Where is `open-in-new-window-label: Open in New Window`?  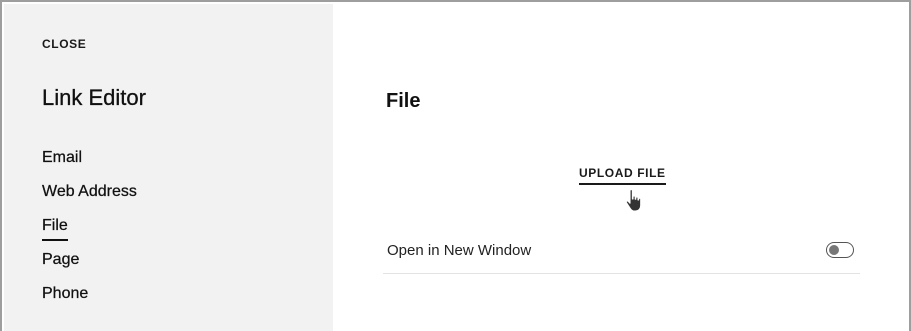
open-in-new-window-label: Open in New Window is located at coordinates (459, 250).